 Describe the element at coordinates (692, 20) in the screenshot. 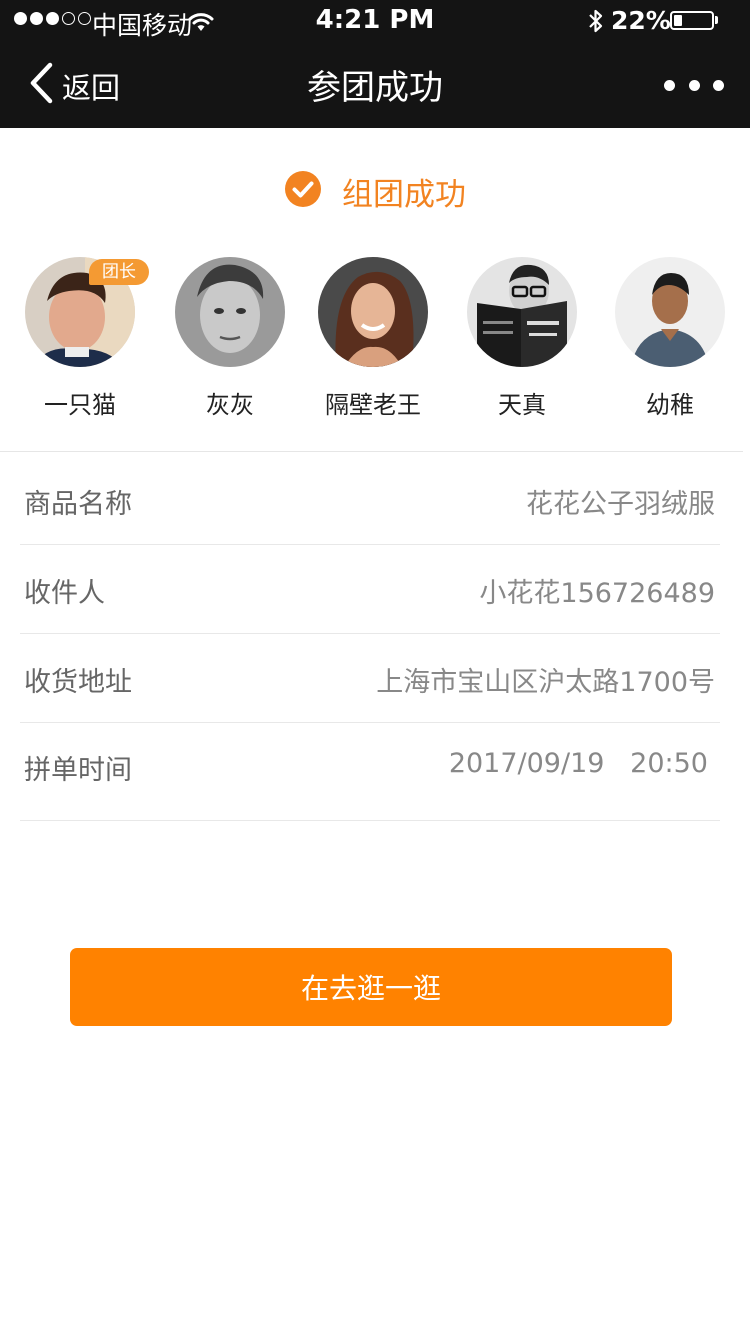

I see `battery-icon` at that location.